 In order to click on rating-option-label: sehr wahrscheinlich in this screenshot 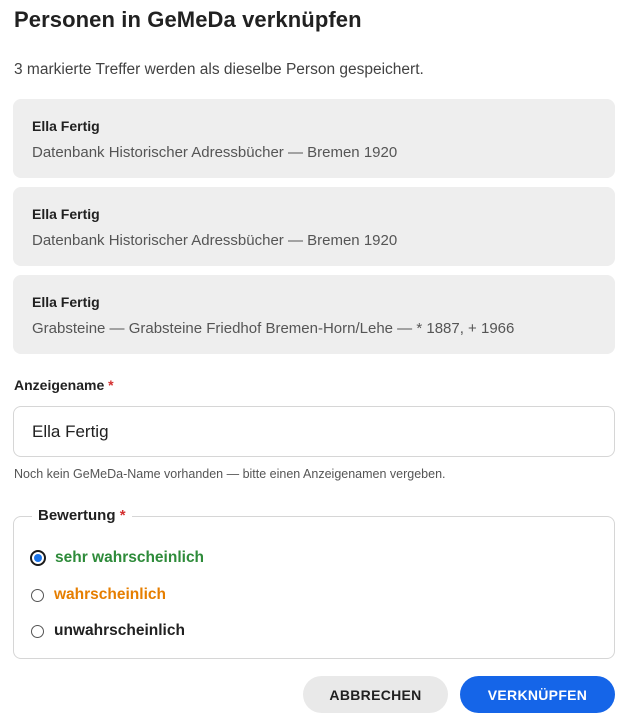, I will do `click(129, 558)`.